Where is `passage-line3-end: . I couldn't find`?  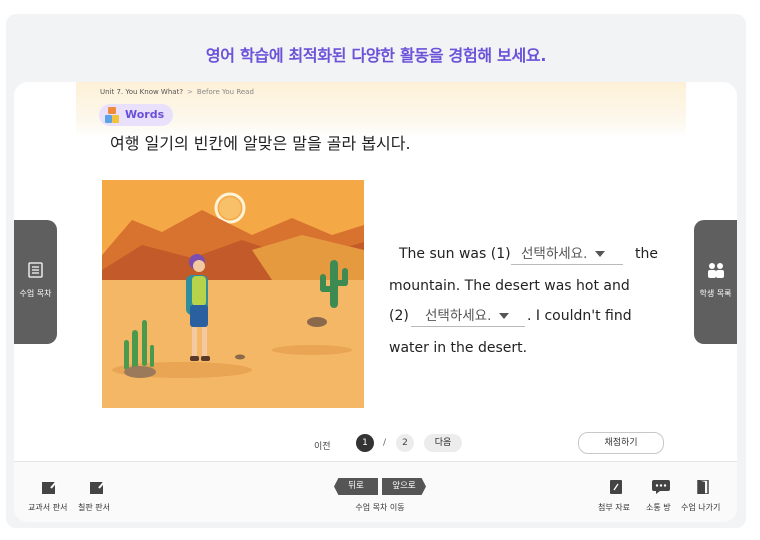
passage-line3-end: . I couldn't find is located at coordinates (579, 316).